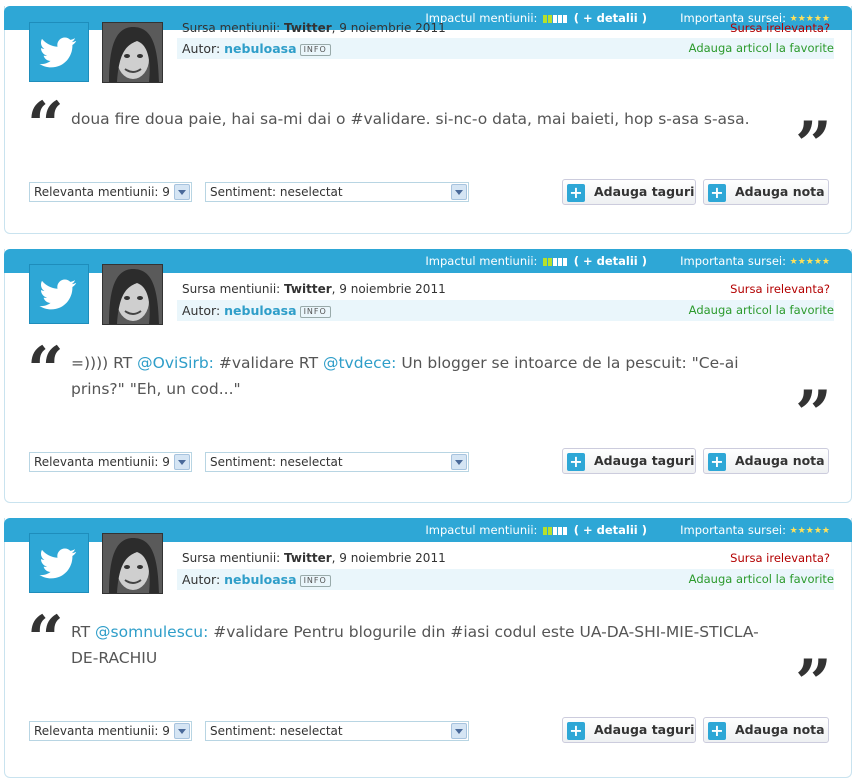  What do you see at coordinates (151, 632) in the screenshot?
I see `mention-user-link: @somnulescu:` at bounding box center [151, 632].